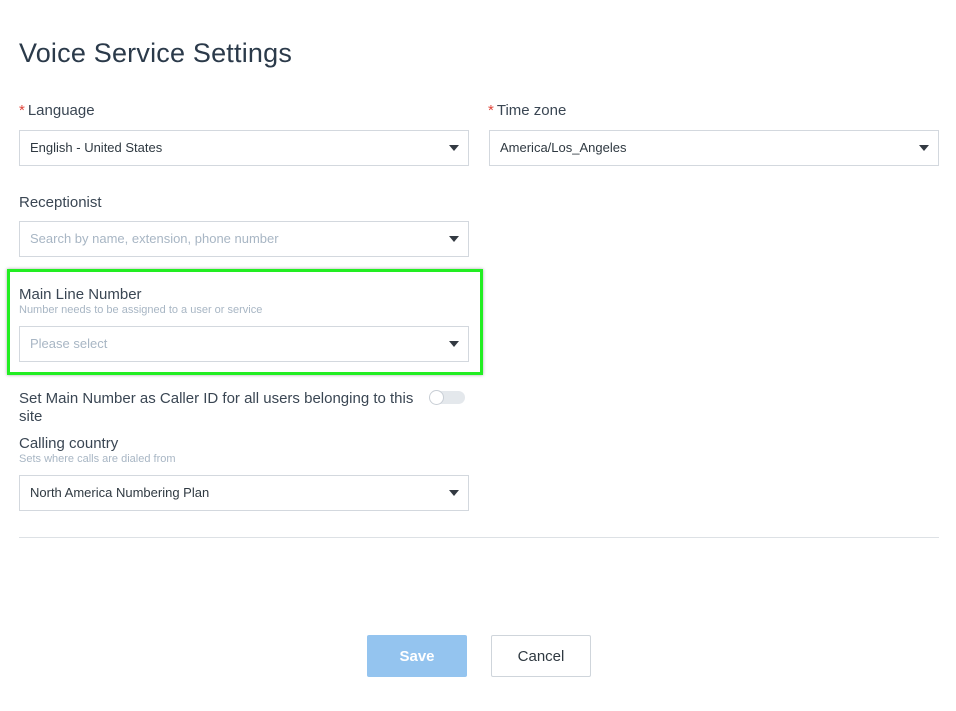 Image resolution: width=956 pixels, height=711 pixels. What do you see at coordinates (244, 493) in the screenshot?
I see `calling-country-select: North America Numbering Plan` at bounding box center [244, 493].